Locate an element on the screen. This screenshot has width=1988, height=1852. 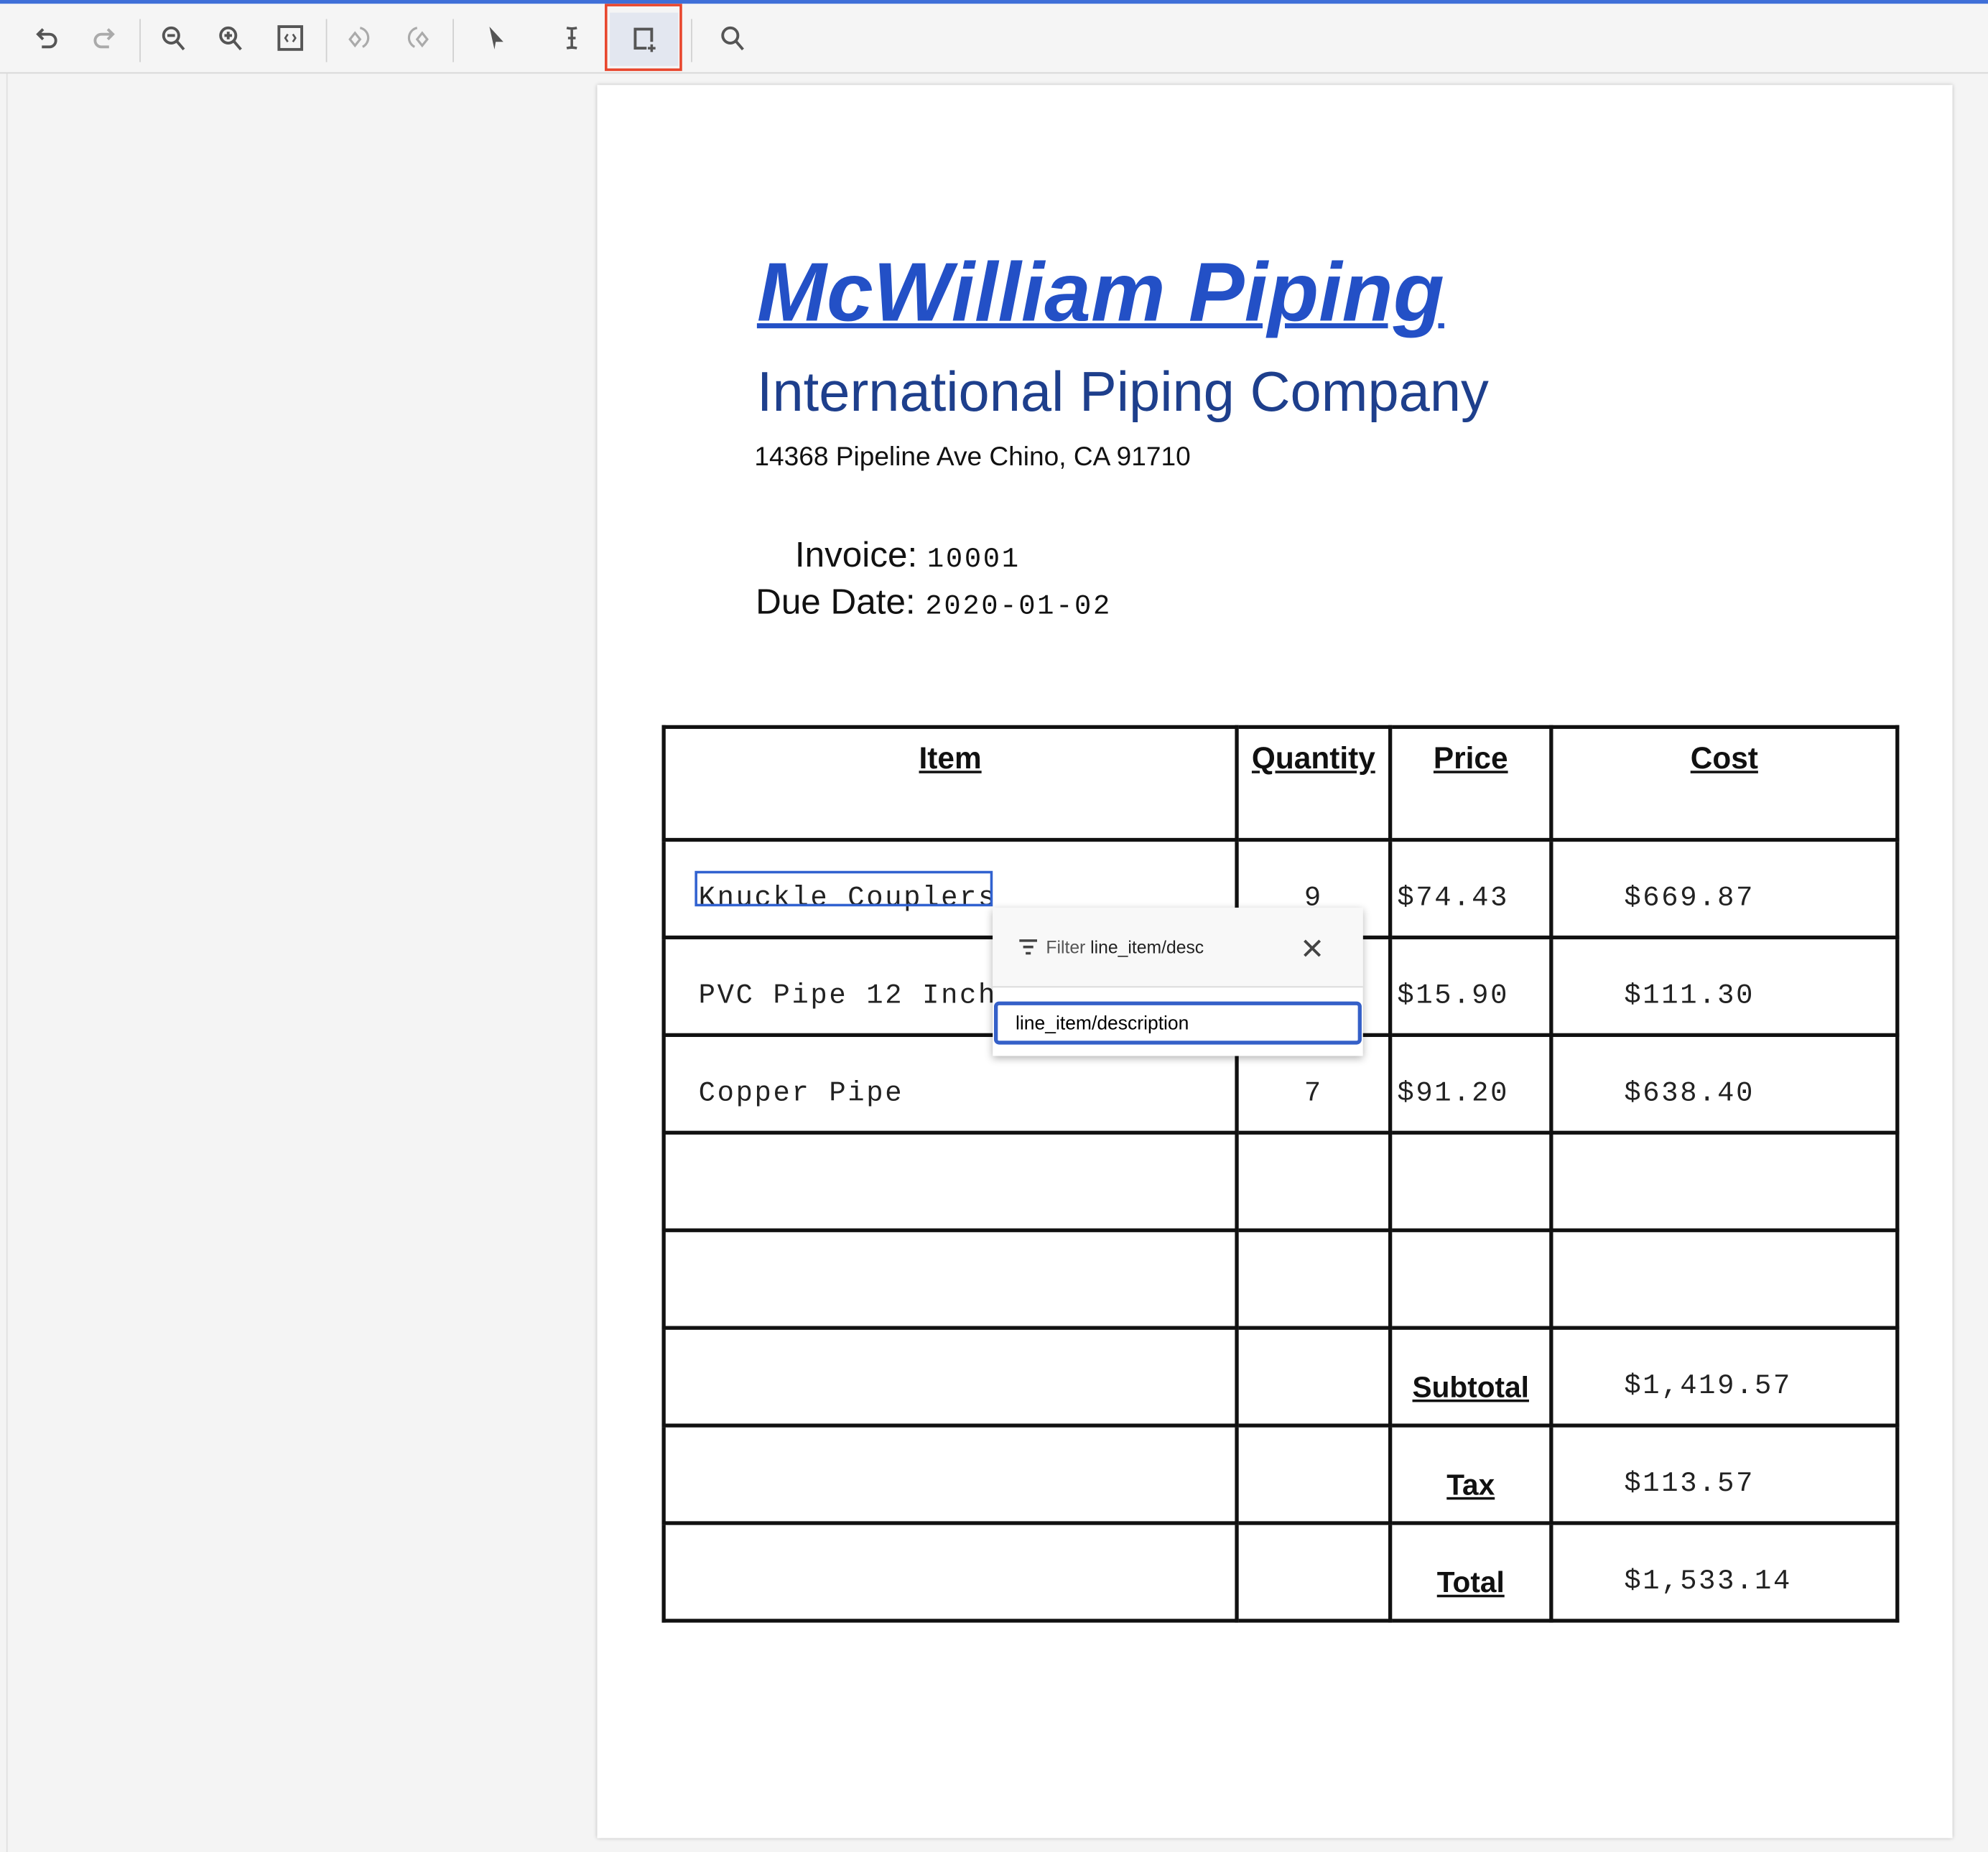
subtotal-value: $1,419.57 is located at coordinates (1708, 1386).